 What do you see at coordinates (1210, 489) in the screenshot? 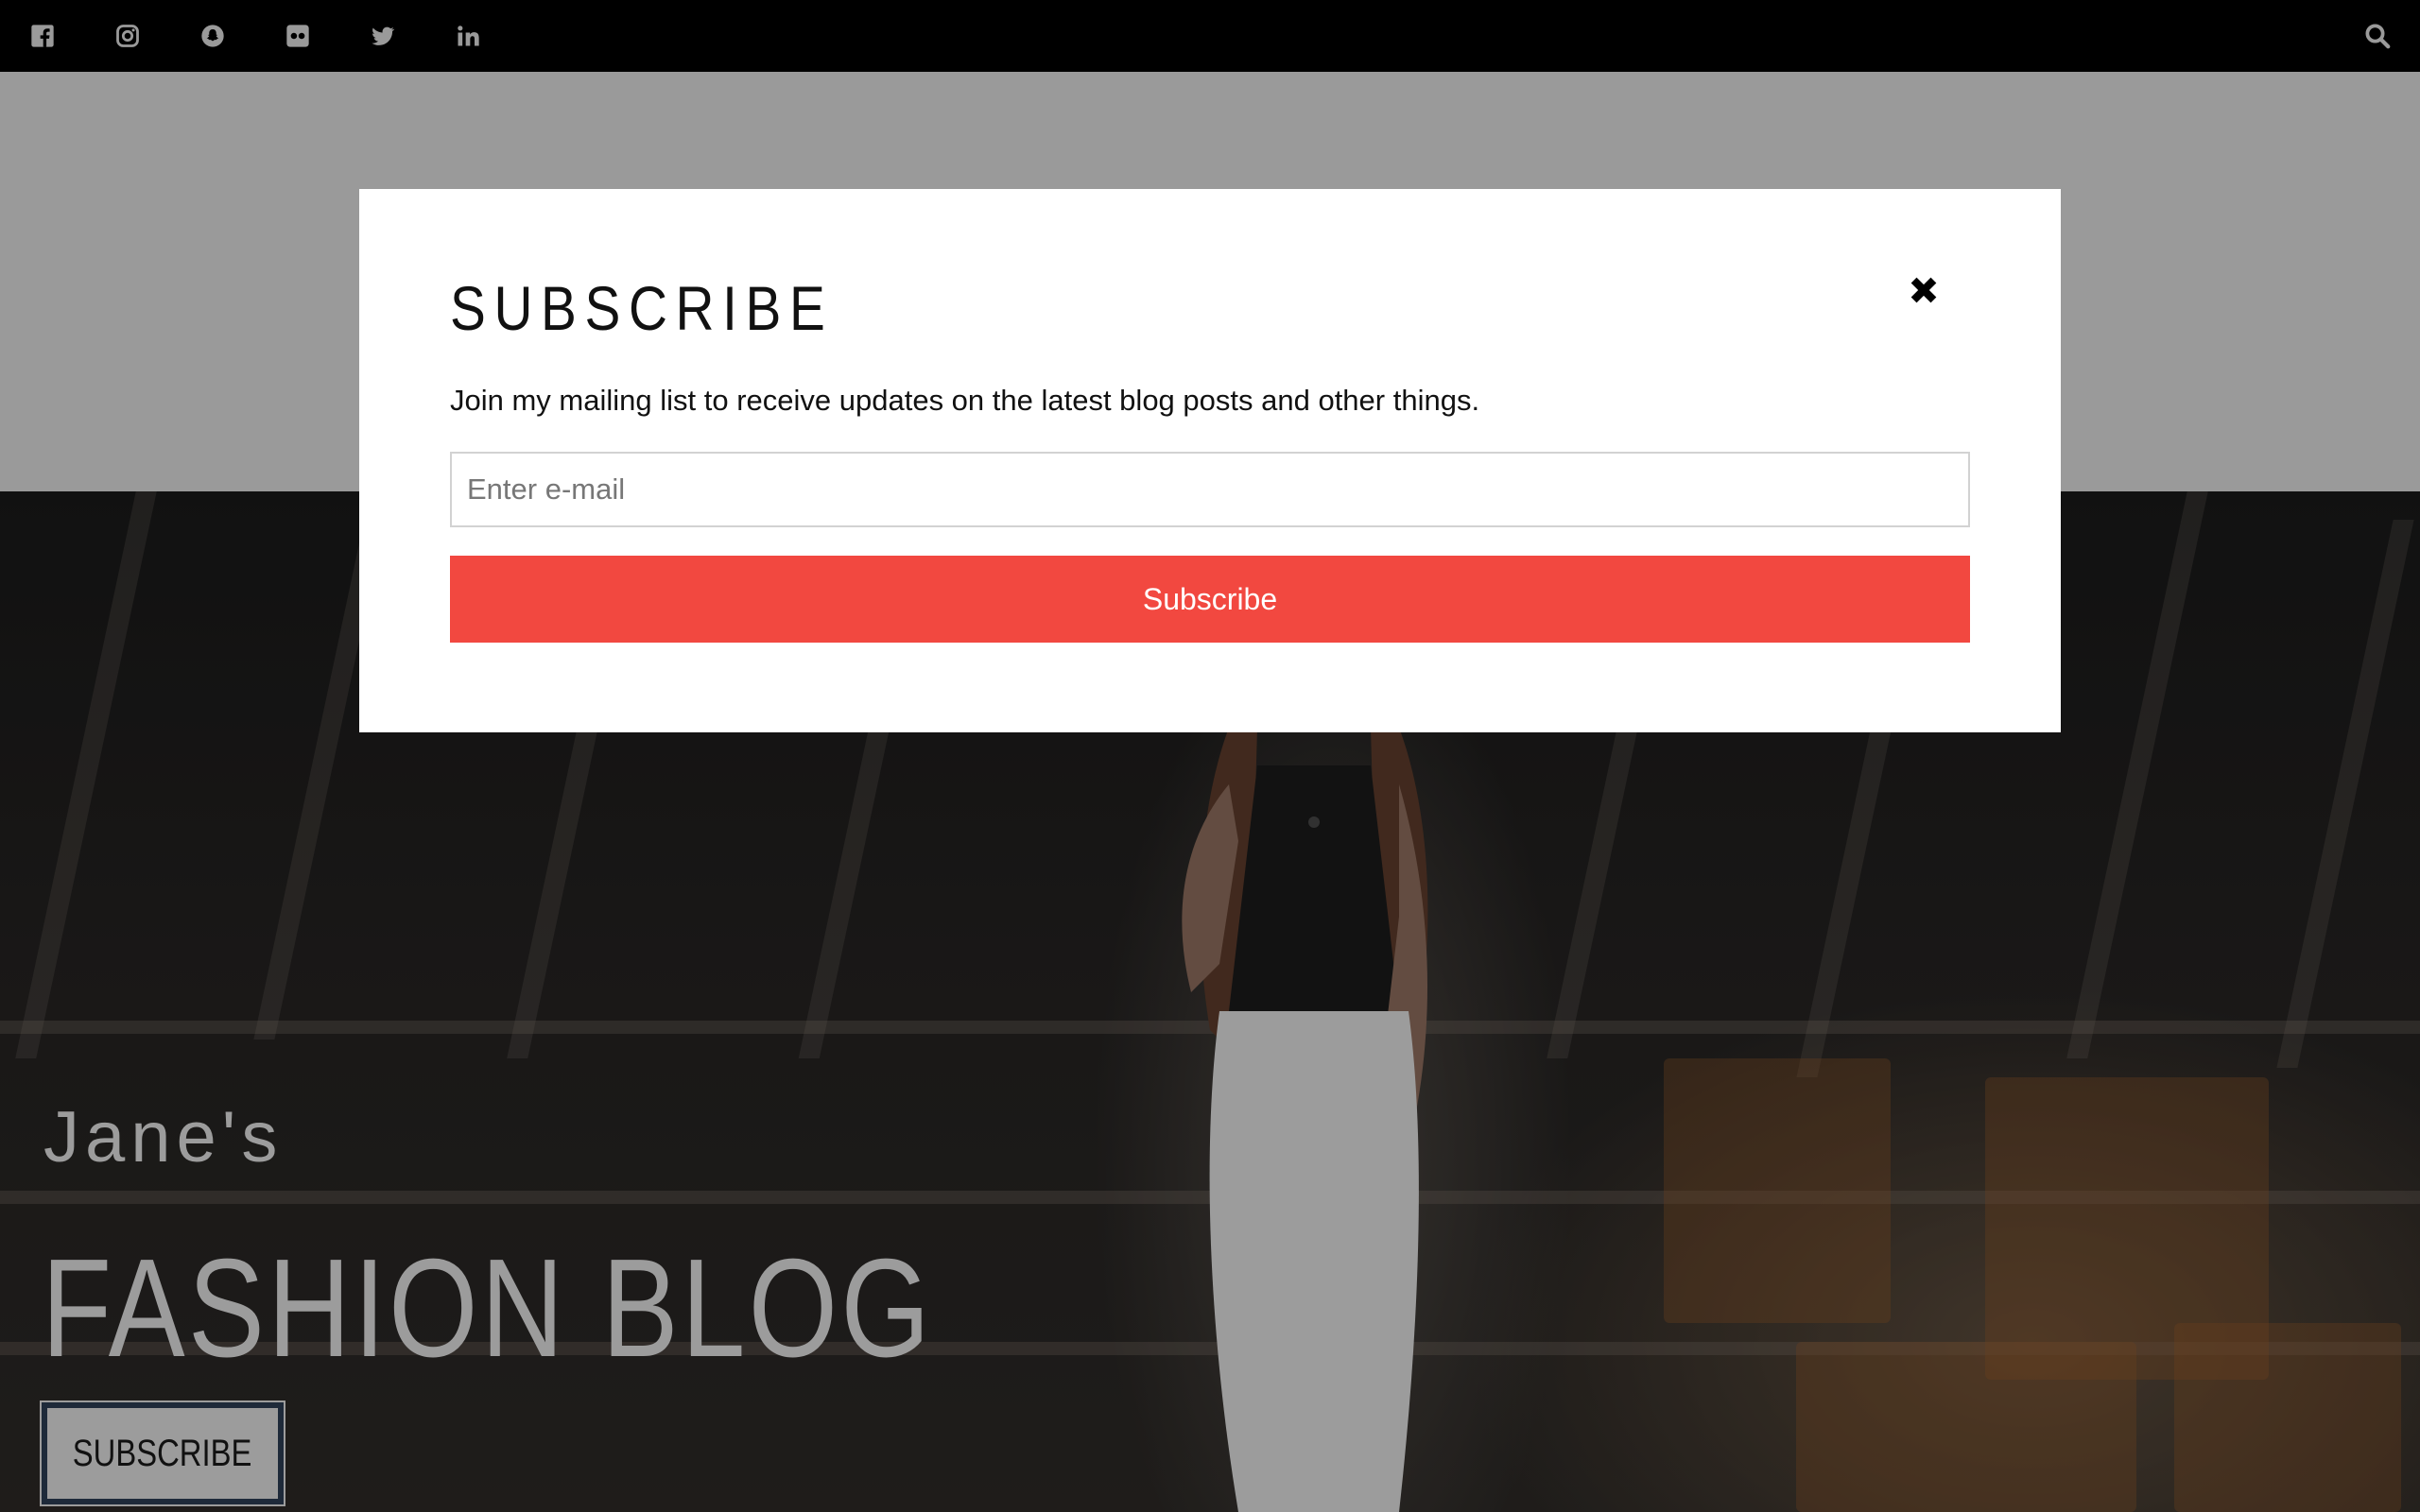
I see `email-input` at bounding box center [1210, 489].